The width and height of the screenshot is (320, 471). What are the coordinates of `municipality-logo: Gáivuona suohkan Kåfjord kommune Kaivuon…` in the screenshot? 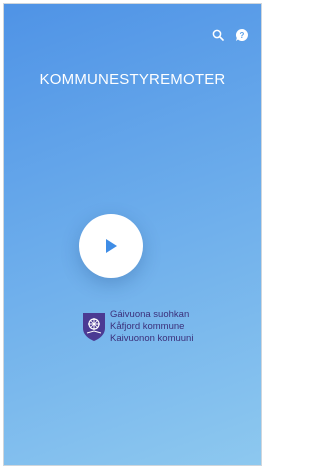 It's located at (137, 327).